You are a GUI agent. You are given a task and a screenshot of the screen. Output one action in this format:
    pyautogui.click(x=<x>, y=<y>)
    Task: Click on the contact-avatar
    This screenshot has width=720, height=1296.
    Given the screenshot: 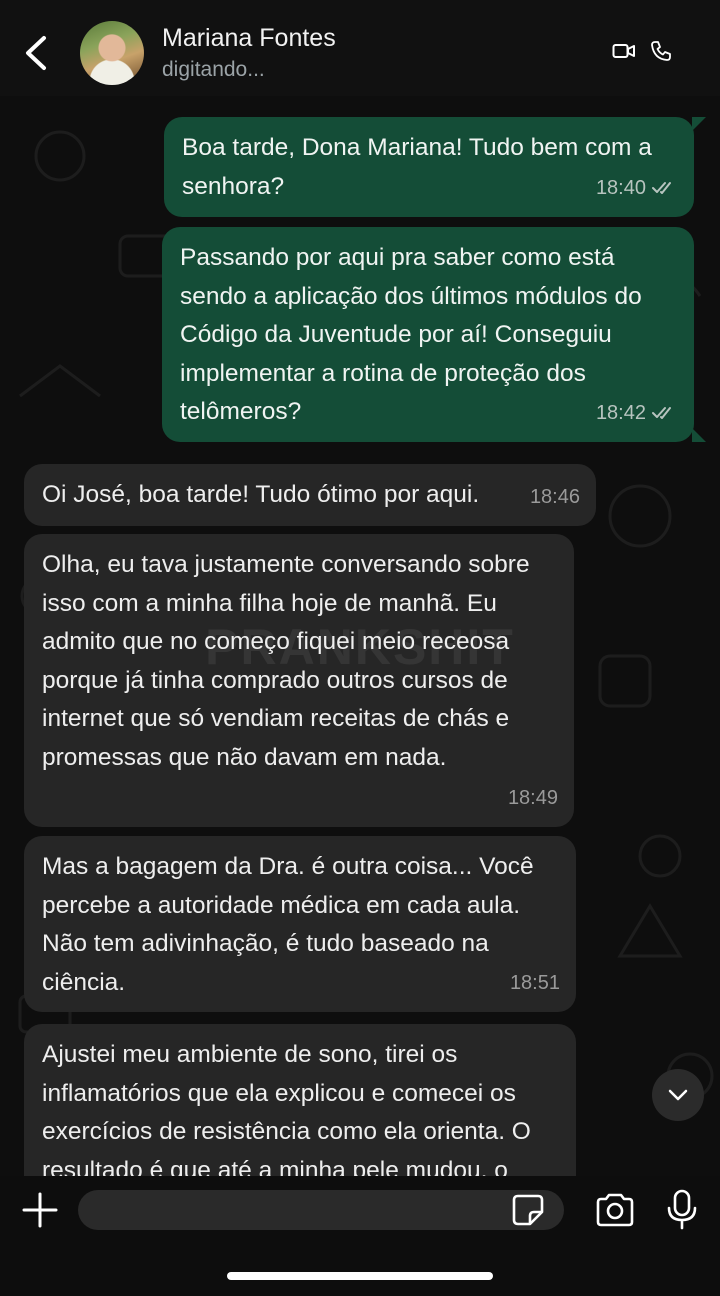 What is the action you would take?
    pyautogui.click(x=112, y=53)
    